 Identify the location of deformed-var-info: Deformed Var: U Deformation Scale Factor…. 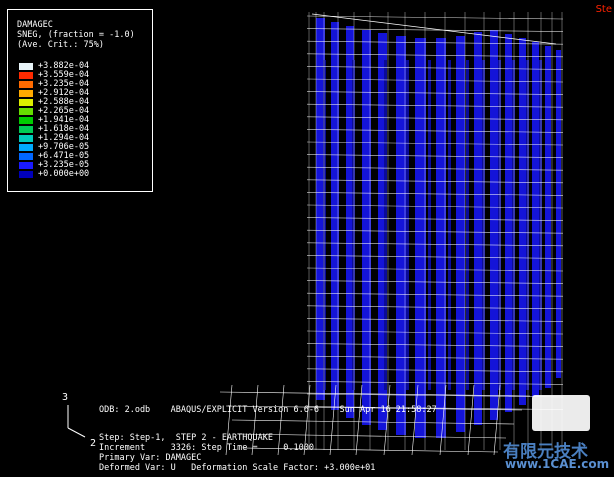
(237, 468).